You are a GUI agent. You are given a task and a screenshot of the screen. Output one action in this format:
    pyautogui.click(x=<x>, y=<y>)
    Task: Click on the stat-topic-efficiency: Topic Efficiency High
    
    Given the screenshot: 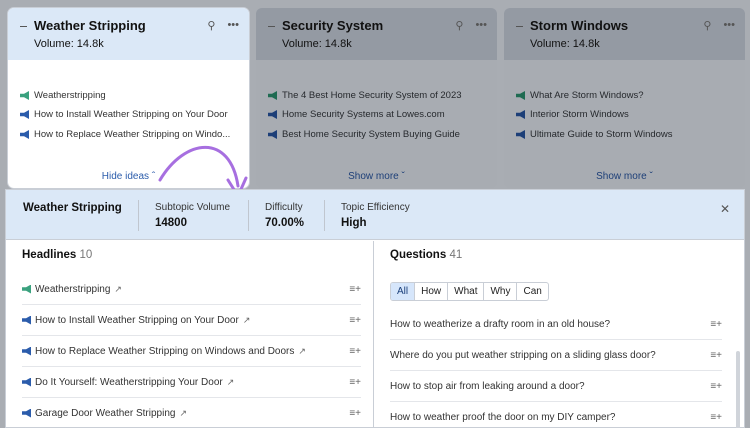 What is the action you would take?
    pyautogui.click(x=375, y=215)
    